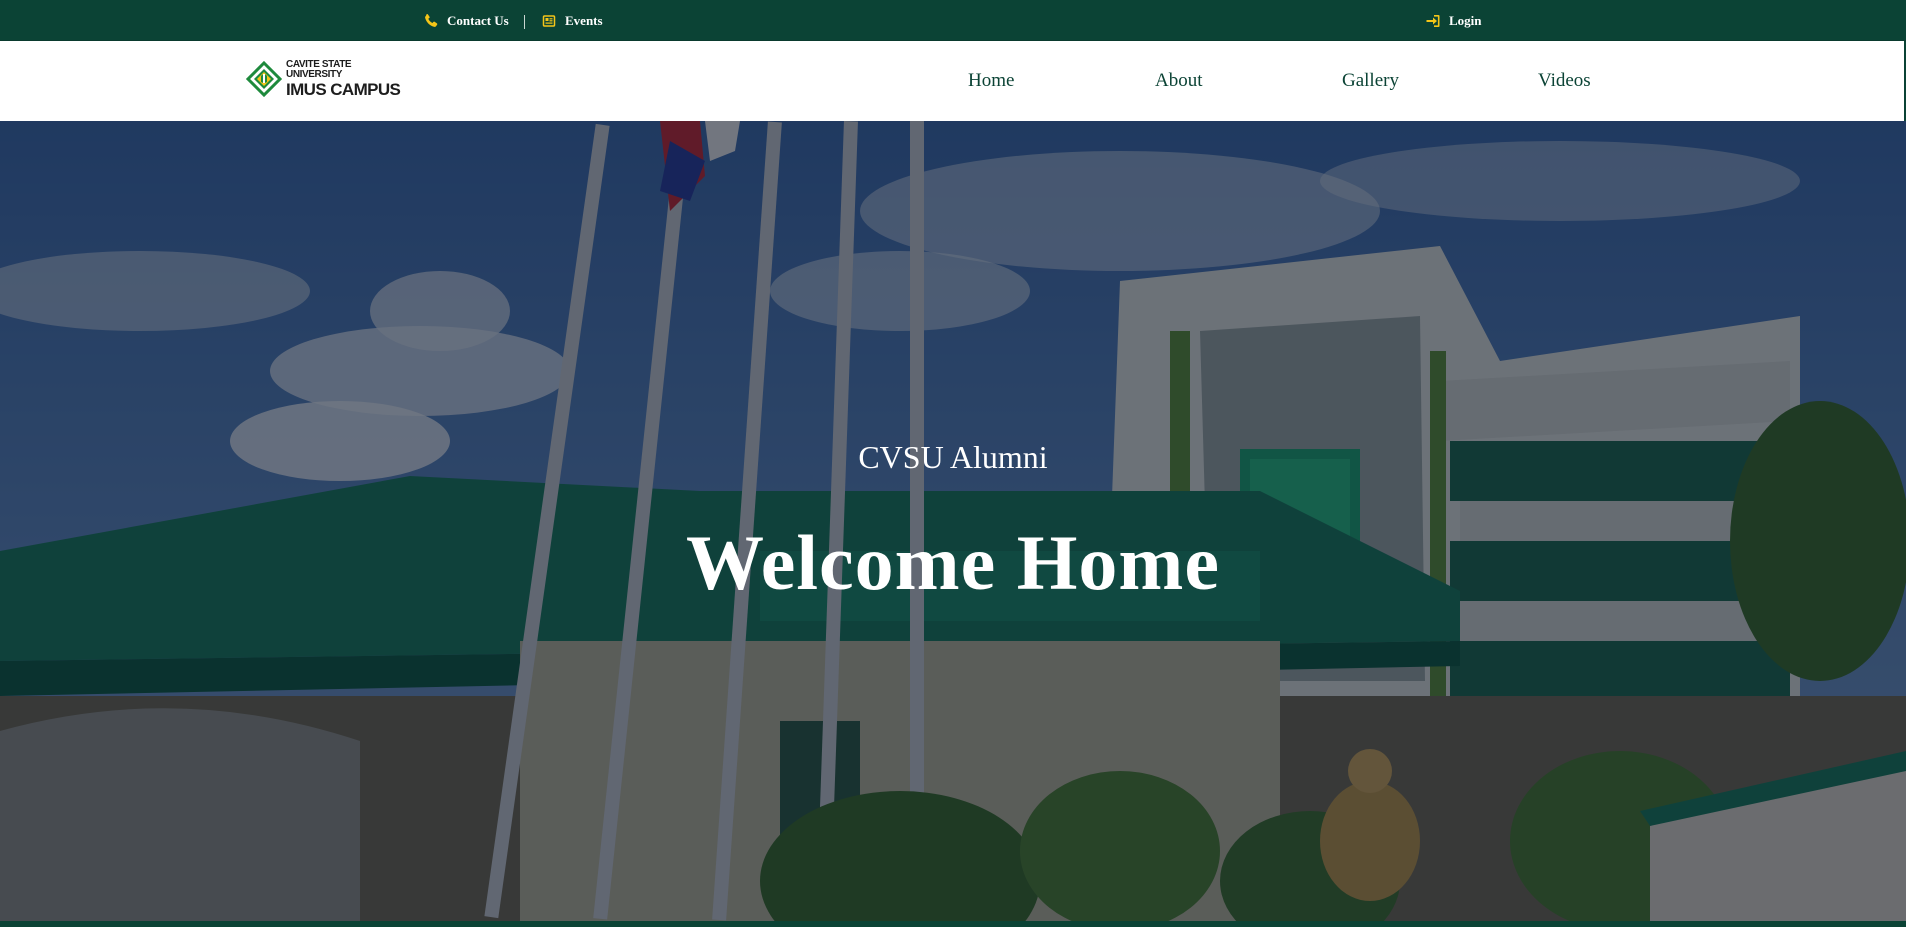 The image size is (1906, 927). I want to click on nav-gallery: Gallery, so click(1370, 81).